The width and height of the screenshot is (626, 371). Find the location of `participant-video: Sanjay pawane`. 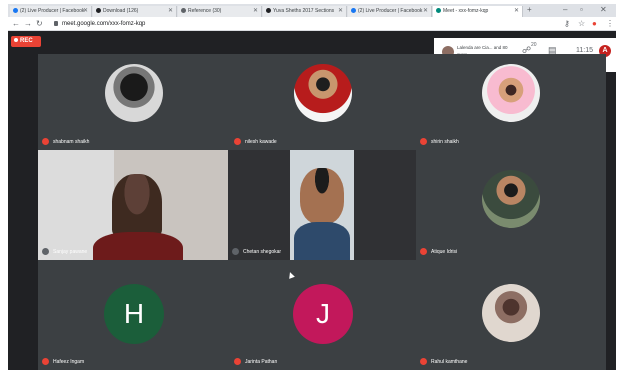

participant-video: Sanjay pawane is located at coordinates (133, 205).